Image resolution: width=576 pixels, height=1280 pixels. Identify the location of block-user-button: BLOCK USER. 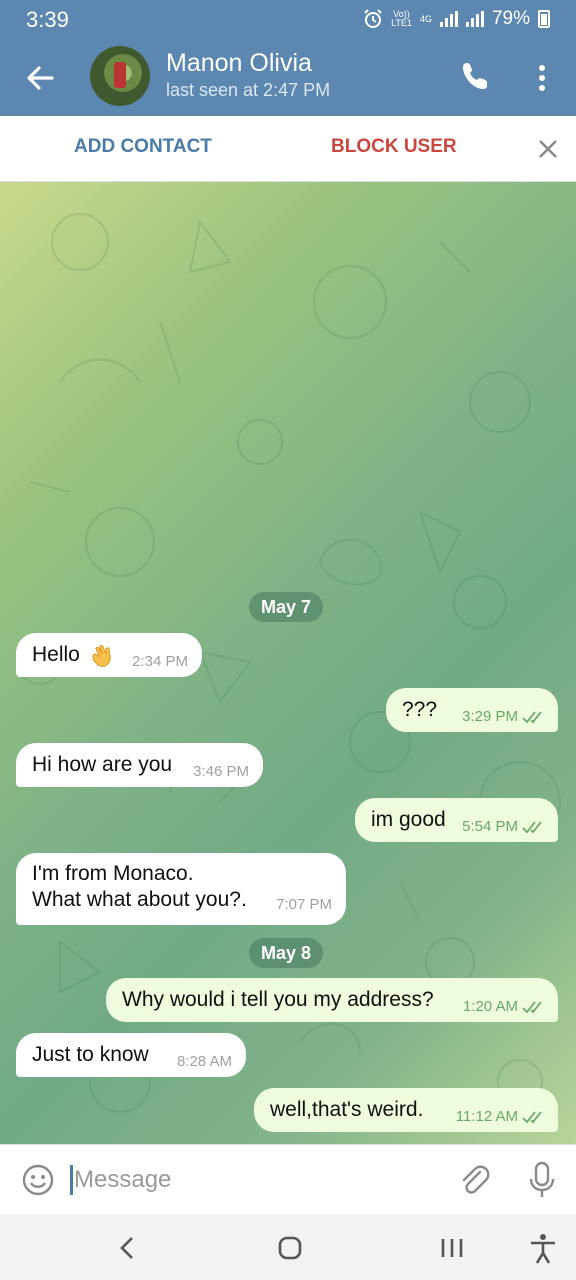
(394, 147).